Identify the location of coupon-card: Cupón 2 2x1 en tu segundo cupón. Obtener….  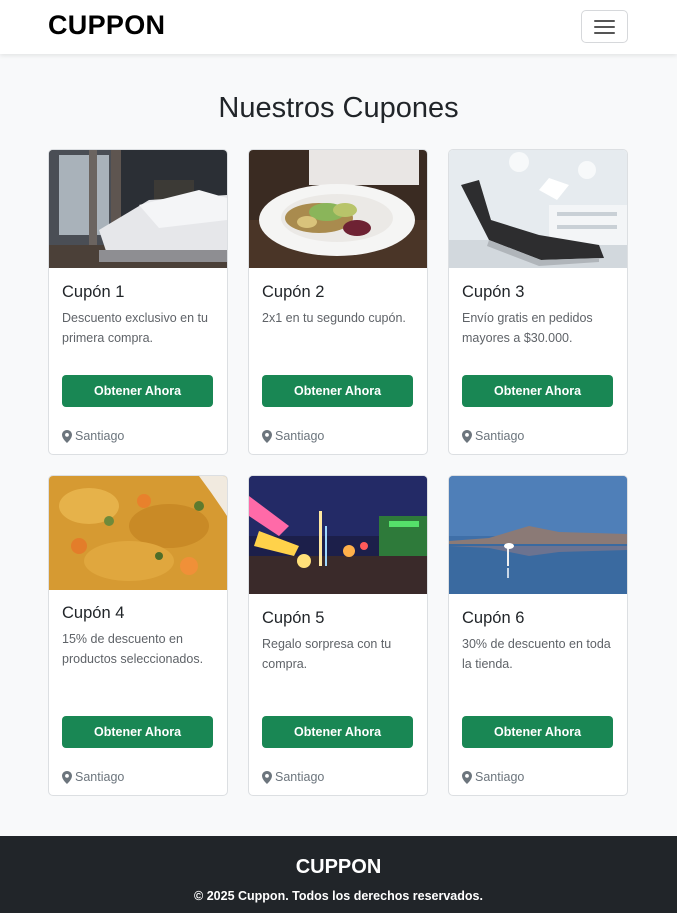
(338, 302).